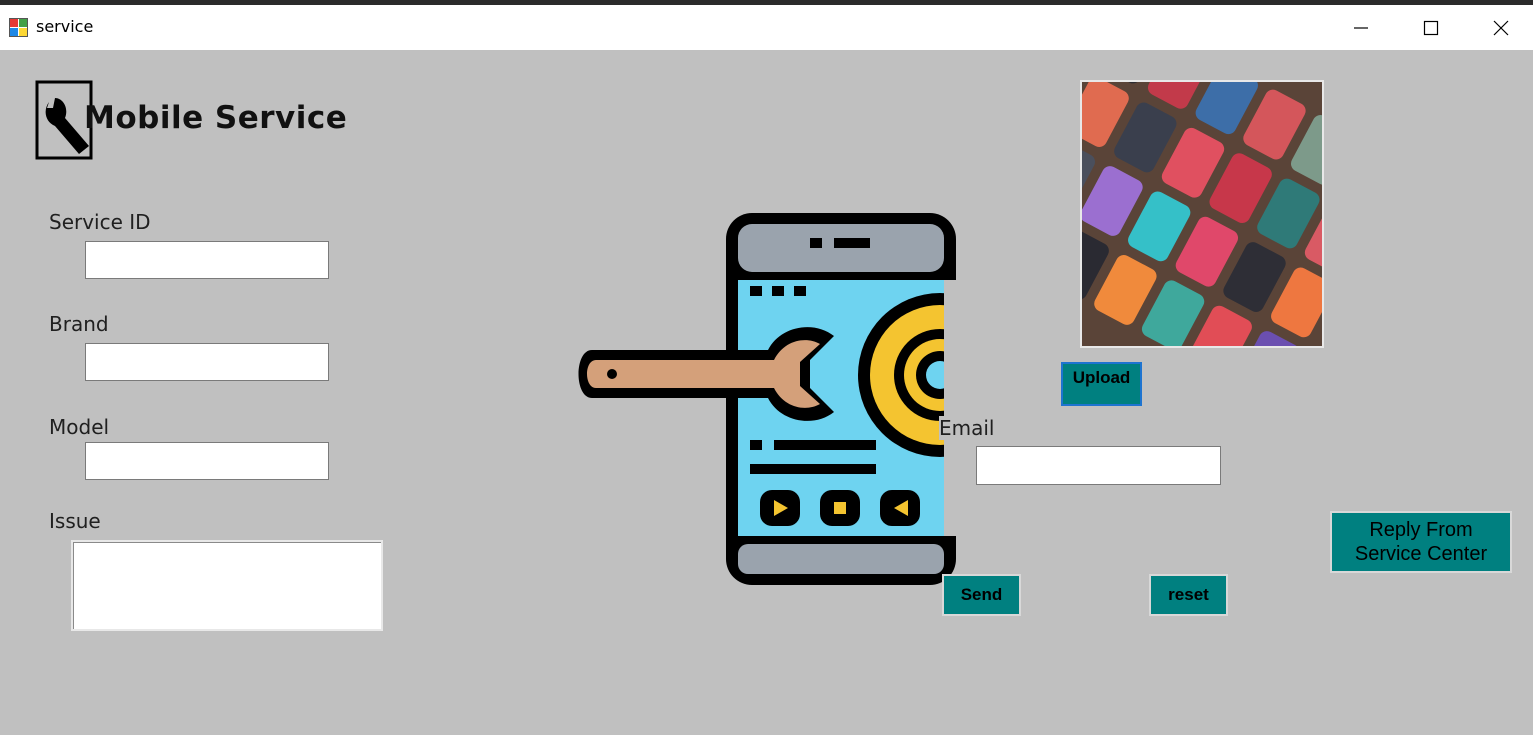  I want to click on close-icon, so click(1501, 27).